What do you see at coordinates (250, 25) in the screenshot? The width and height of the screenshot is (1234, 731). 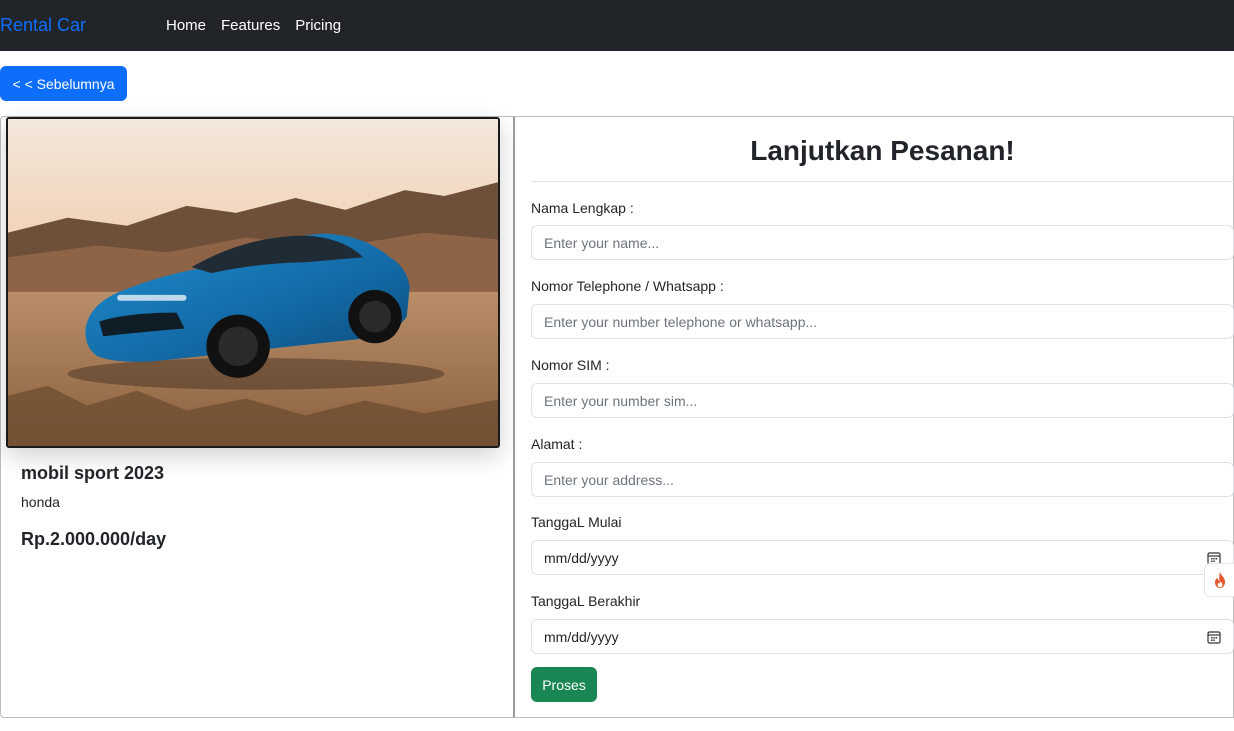 I see `nav-link-features: Features` at bounding box center [250, 25].